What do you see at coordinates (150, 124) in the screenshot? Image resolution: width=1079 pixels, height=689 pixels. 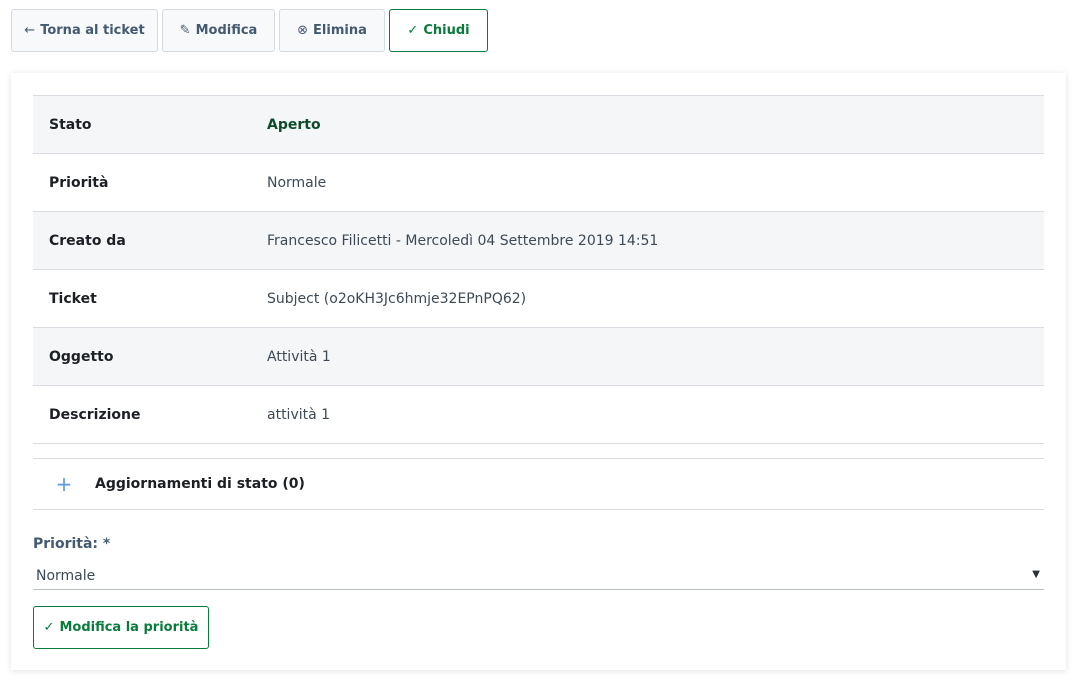 I see `row-key: Stato` at bounding box center [150, 124].